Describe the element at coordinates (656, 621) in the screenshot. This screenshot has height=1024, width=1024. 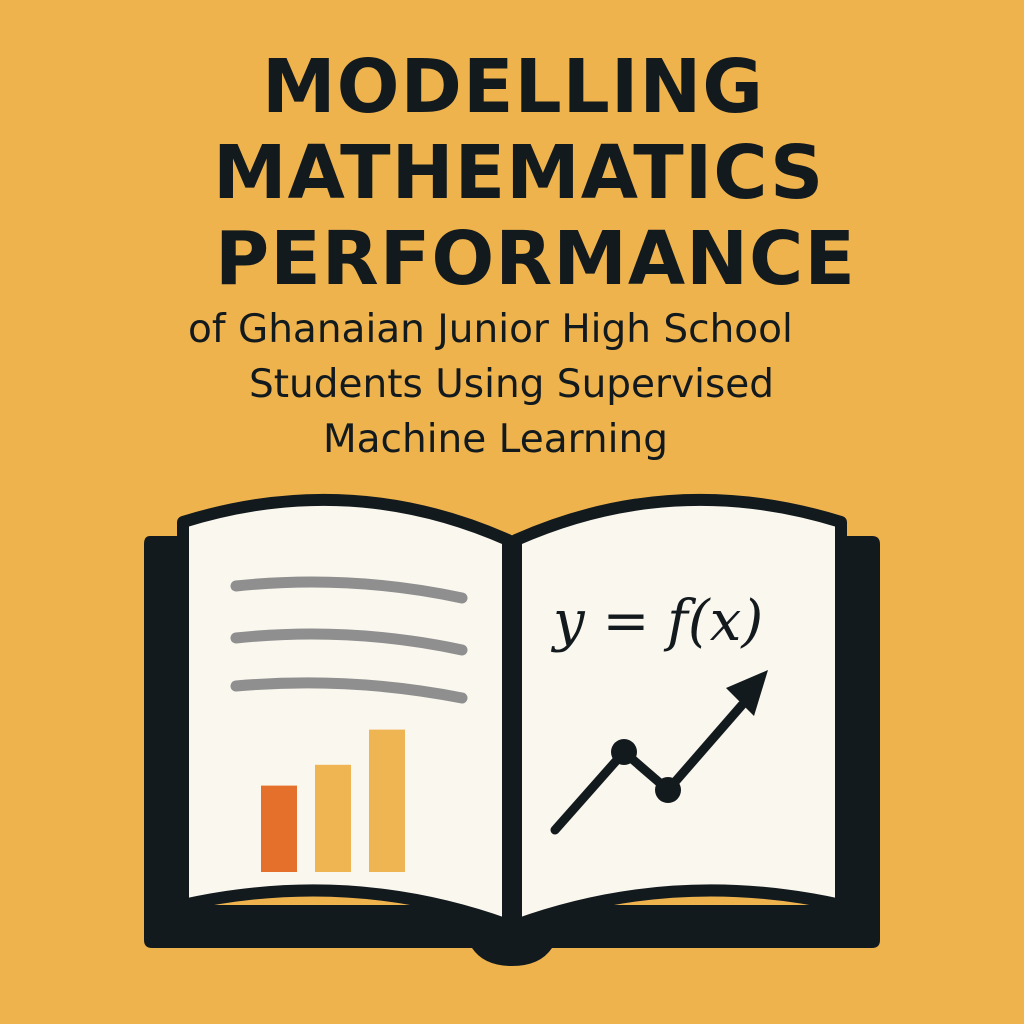
I see `formula-text: y = f(x)` at that location.